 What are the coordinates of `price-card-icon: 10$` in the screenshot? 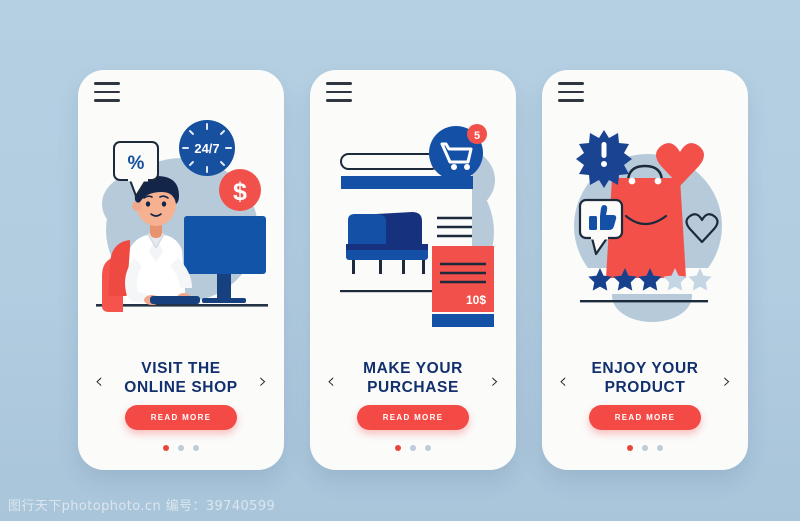 It's located at (463, 286).